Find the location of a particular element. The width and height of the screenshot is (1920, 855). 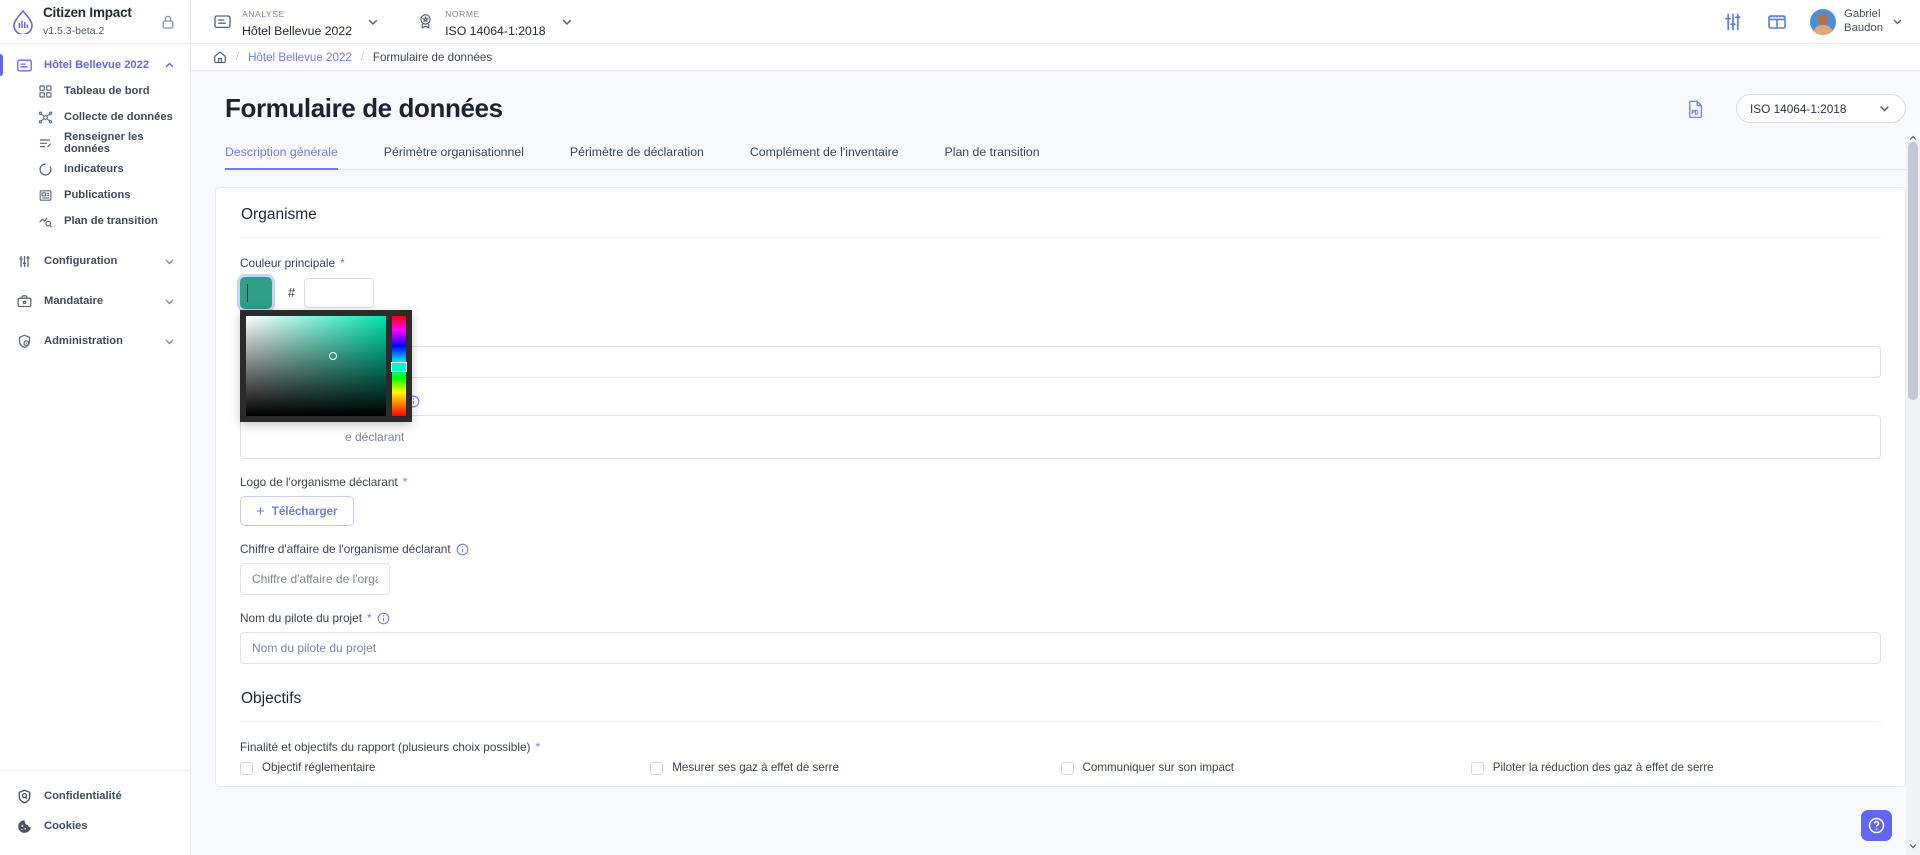

tab-label: Description générale is located at coordinates (281, 152).